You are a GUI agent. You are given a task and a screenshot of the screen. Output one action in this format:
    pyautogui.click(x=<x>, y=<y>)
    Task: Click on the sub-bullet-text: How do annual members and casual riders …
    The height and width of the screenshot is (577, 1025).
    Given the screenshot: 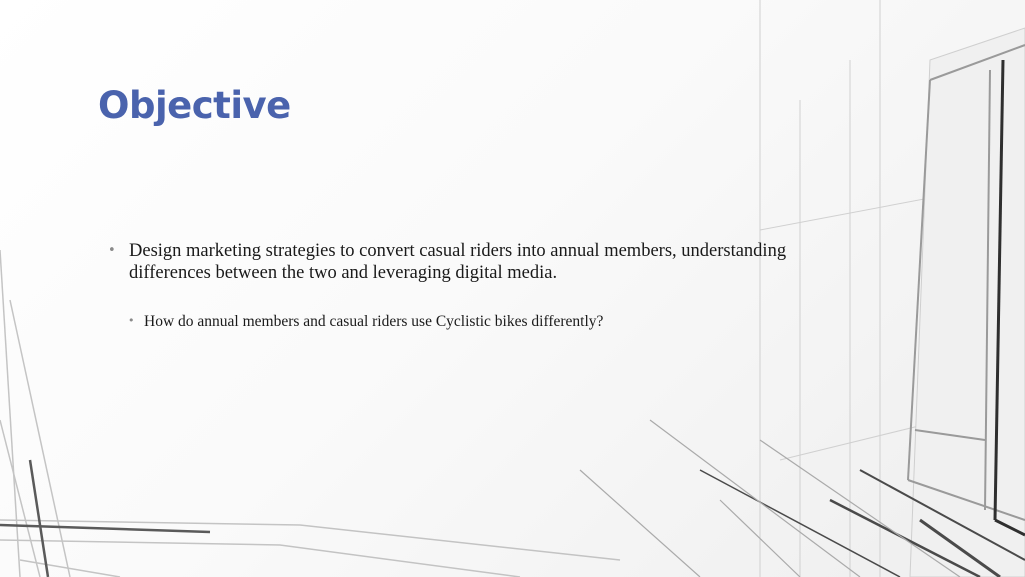 What is the action you would take?
    pyautogui.click(x=374, y=321)
    